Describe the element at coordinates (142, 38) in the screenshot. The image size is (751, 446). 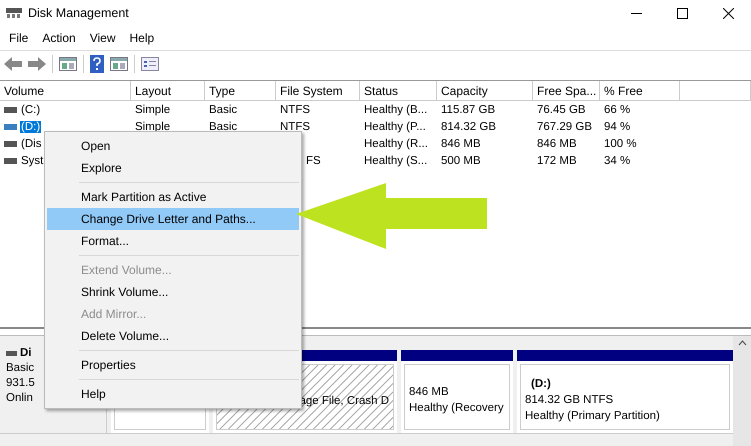
I see `menu-item: Help` at that location.